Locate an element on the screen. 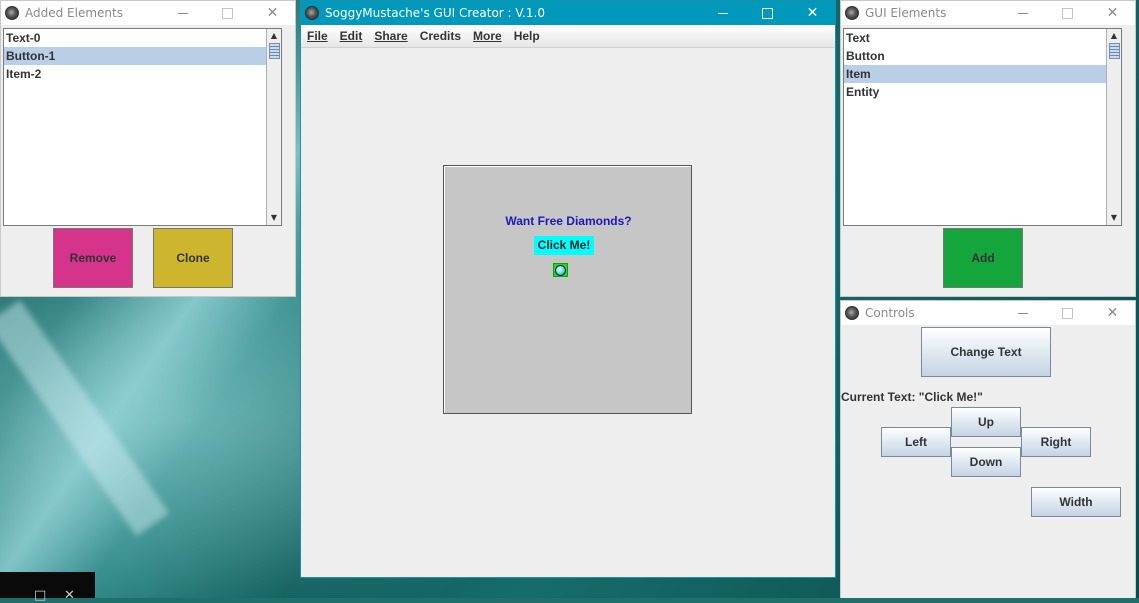 The height and width of the screenshot is (603, 1139). square-icon: □ is located at coordinates (40, 595).